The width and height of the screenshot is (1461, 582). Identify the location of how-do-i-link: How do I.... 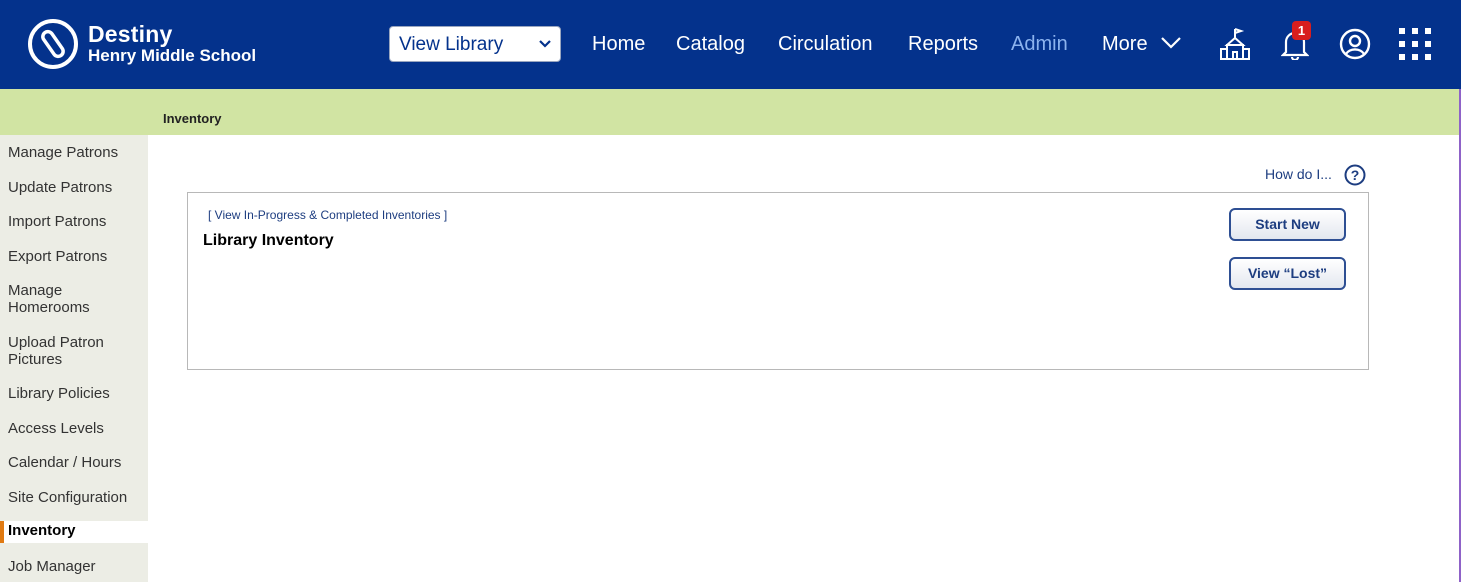
(1298, 174).